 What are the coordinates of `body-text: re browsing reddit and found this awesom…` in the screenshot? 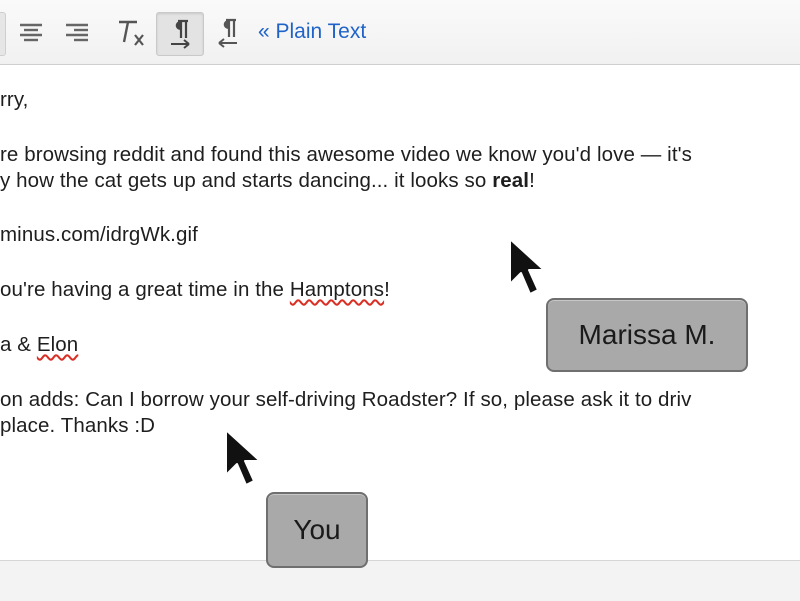 It's located at (346, 154).